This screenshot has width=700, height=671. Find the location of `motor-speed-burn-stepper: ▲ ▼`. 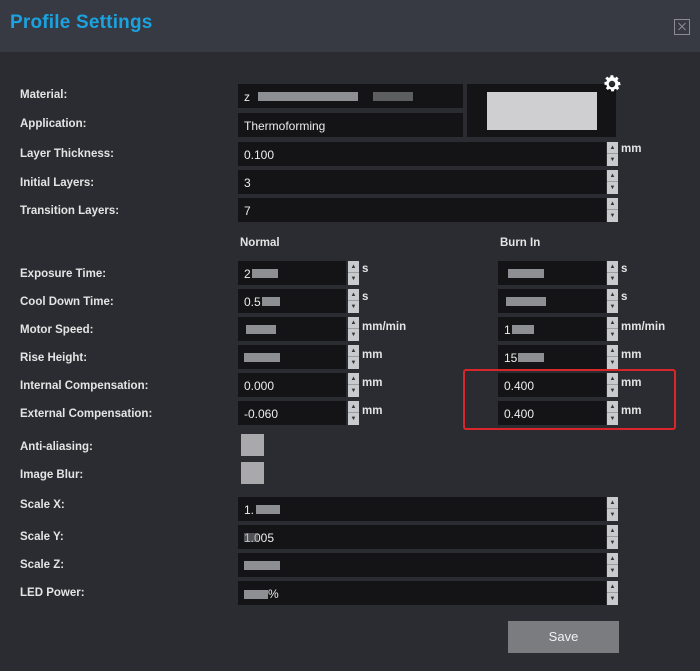

motor-speed-burn-stepper: ▲ ▼ is located at coordinates (612, 329).